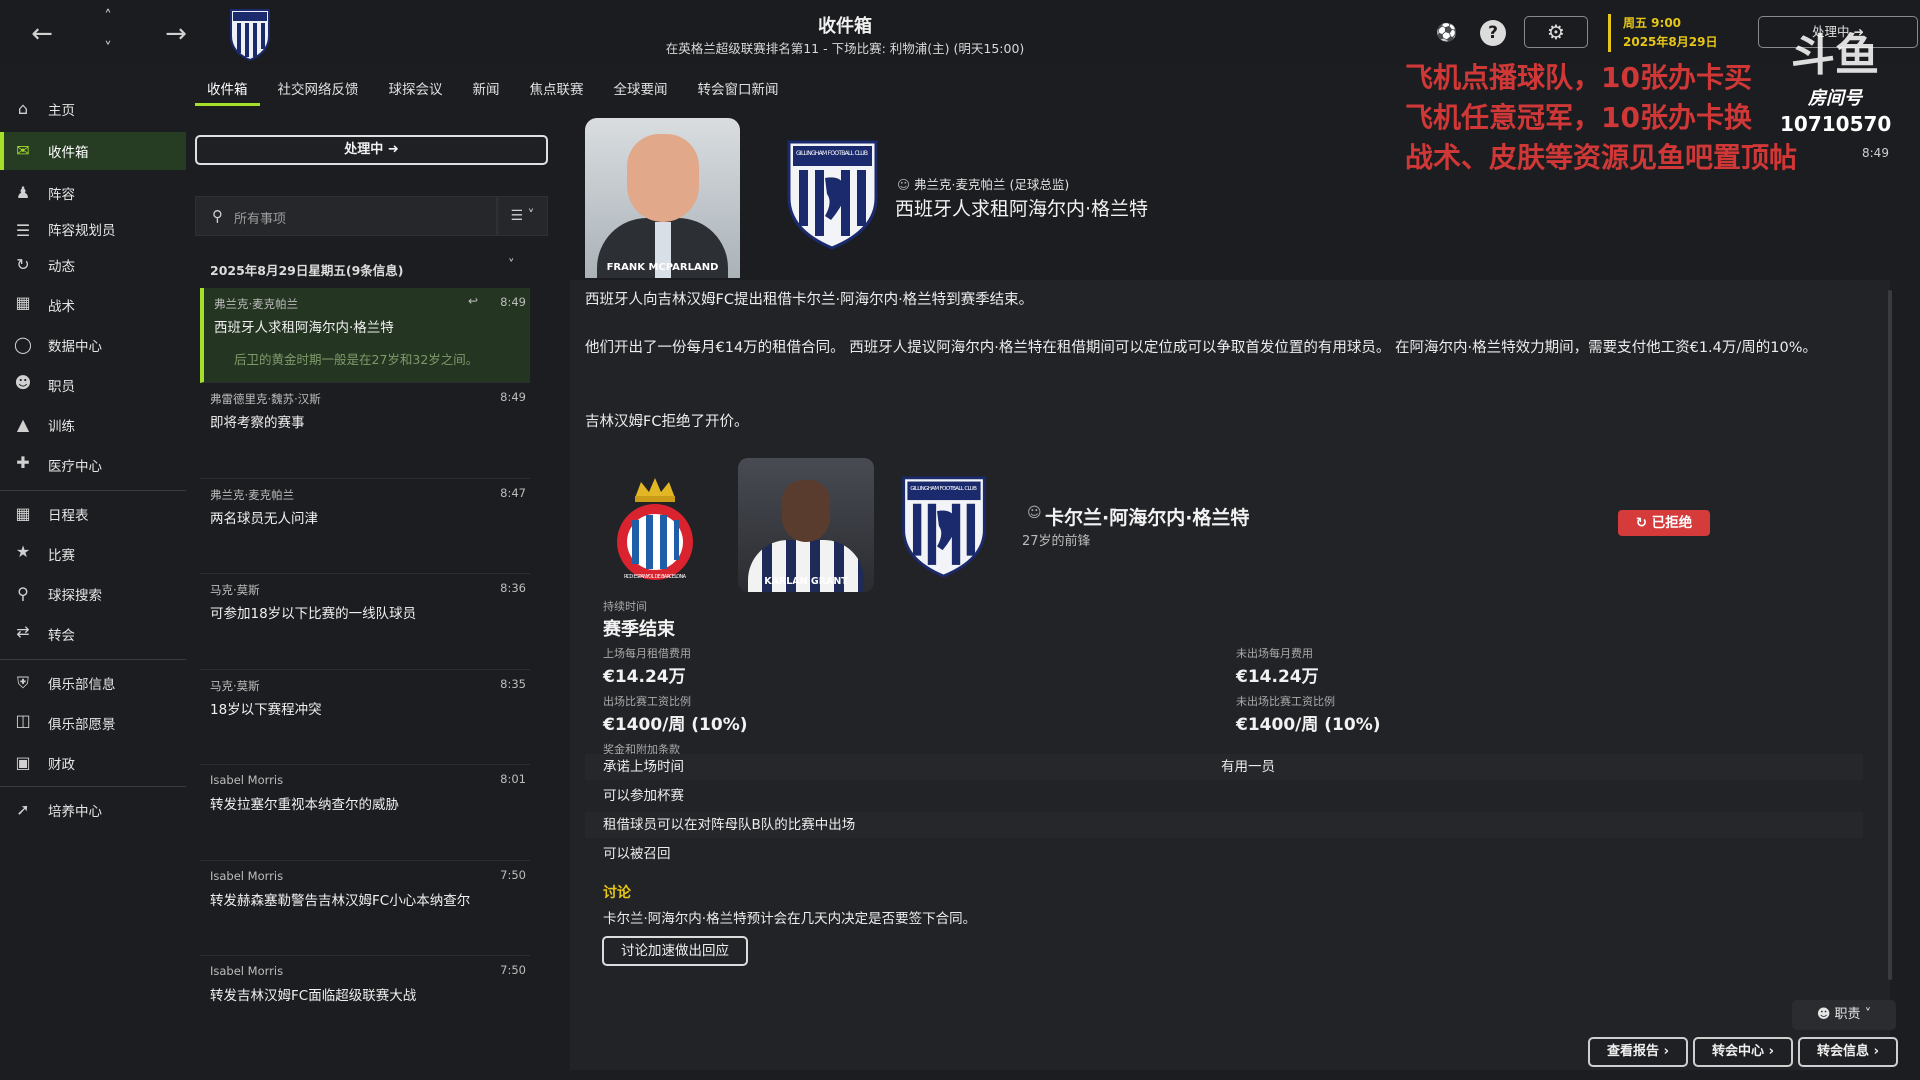 This screenshot has width=1920, height=1080. Describe the element at coordinates (806, 525) in the screenshot. I see `player-avatar: KARLAN GRANT` at that location.